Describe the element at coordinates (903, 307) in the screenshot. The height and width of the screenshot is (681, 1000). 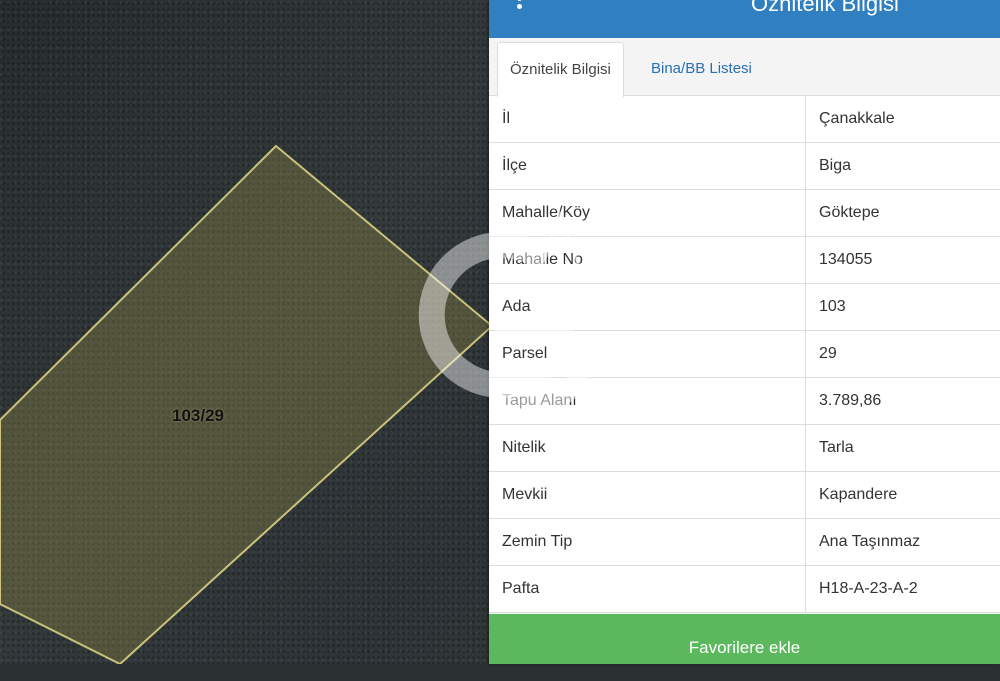
I see `row-value: 103` at that location.